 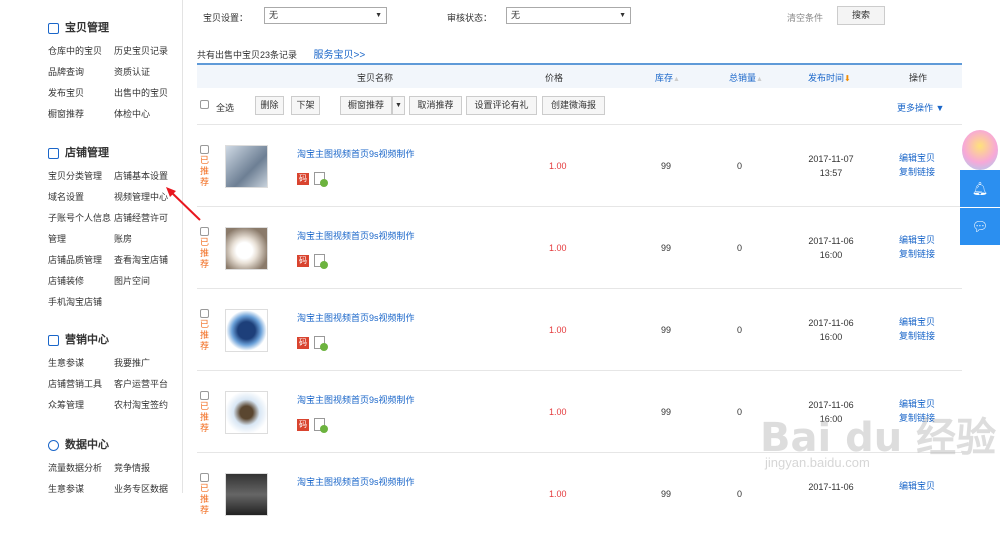 What do you see at coordinates (149, 93) in the screenshot?
I see `sidebar-link: 出售中的宝贝` at bounding box center [149, 93].